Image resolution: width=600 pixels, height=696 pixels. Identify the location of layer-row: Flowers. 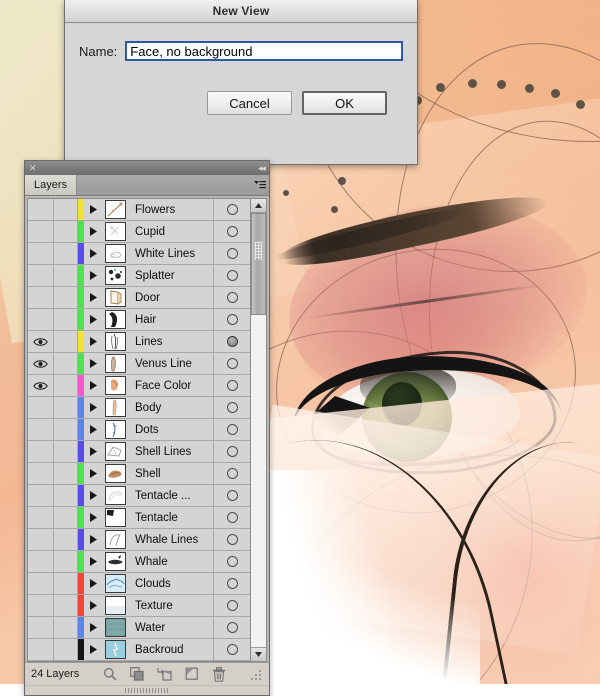
(139, 210).